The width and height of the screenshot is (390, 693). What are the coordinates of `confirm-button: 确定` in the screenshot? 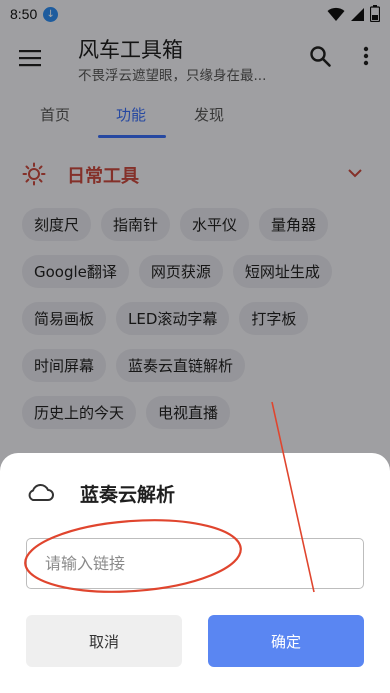 It's located at (286, 641).